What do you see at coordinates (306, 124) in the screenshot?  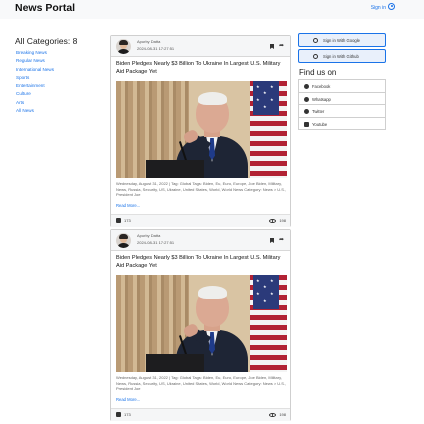 I see `youtube-icon` at bounding box center [306, 124].